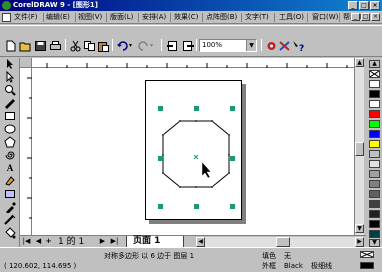 The image size is (382, 272). Describe the element at coordinates (221, 17) in the screenshot. I see `menu-bitmaps: 点阵图(B)` at that location.